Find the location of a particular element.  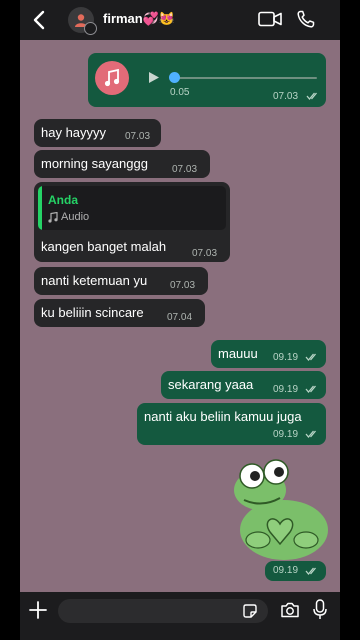

quote-type: Audio is located at coordinates (68, 217).